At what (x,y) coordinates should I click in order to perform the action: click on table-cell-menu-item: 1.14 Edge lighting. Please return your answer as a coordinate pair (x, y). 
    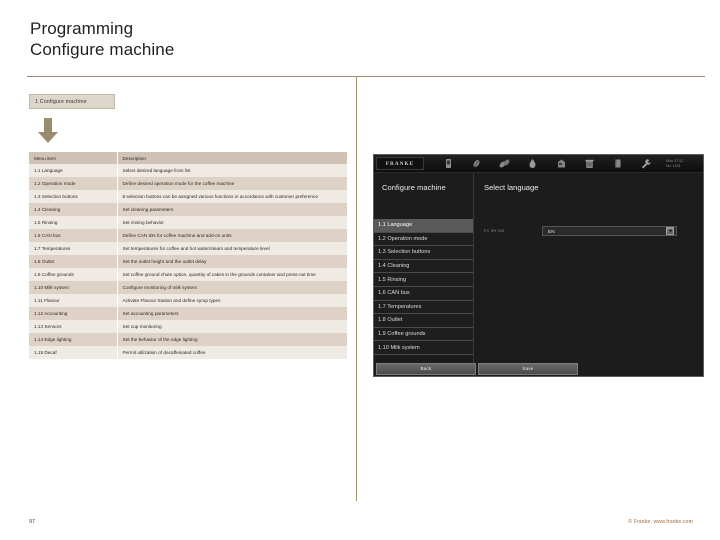
    Looking at the image, I should click on (73, 339).